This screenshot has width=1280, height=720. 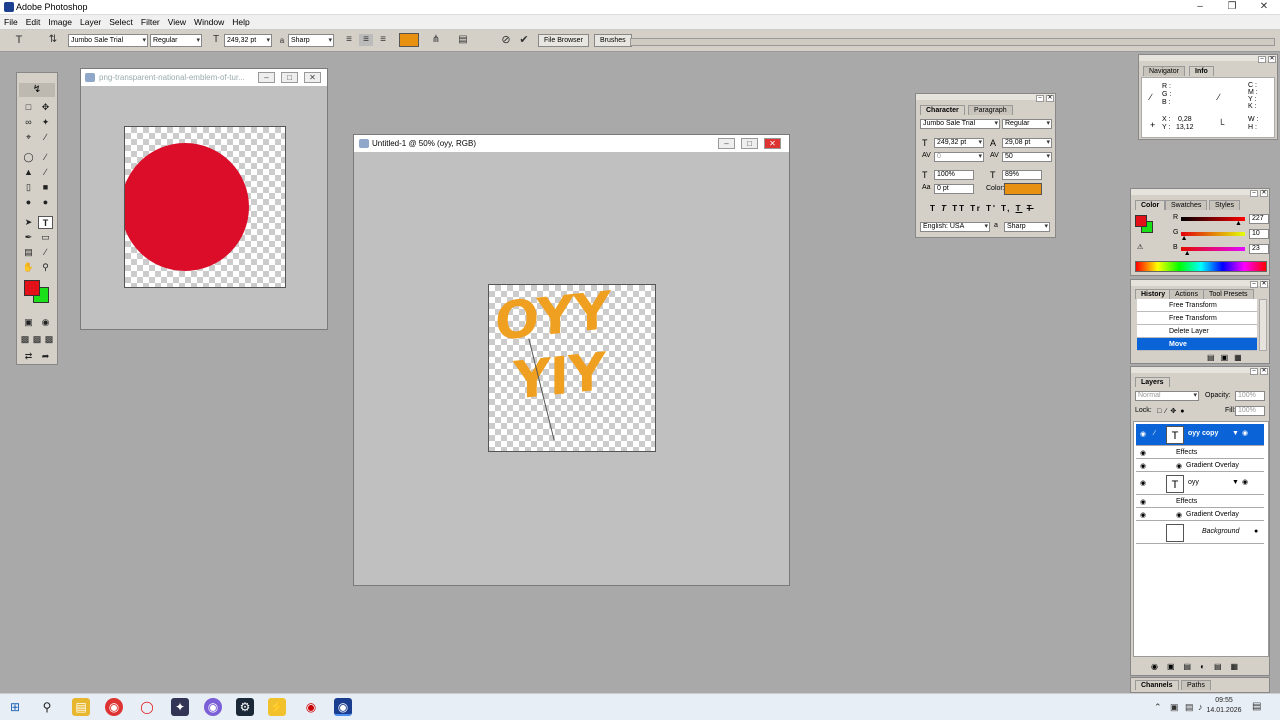 What do you see at coordinates (81, 707) in the screenshot?
I see `file-explorer-icon: ▤` at bounding box center [81, 707].